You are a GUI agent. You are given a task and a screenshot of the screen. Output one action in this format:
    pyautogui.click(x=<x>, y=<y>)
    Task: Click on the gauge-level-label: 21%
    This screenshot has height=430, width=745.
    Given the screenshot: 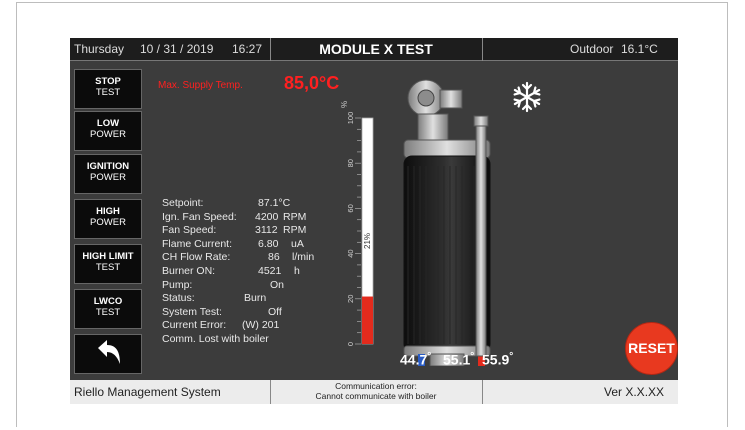 What is the action you would take?
    pyautogui.click(x=367, y=241)
    